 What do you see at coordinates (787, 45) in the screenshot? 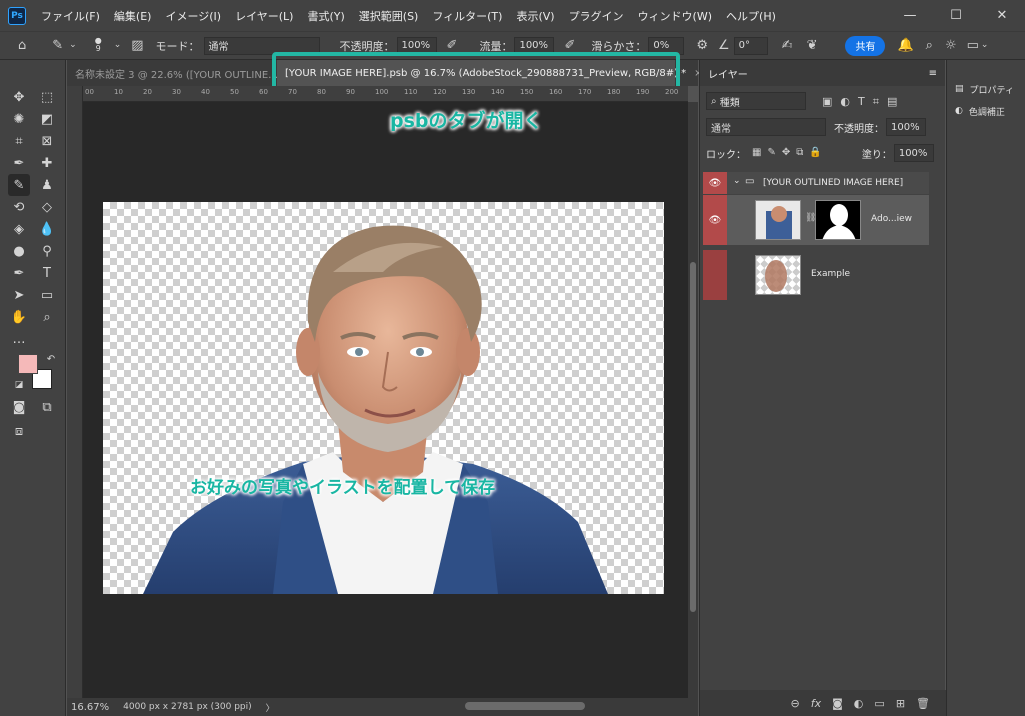
I see `pressure-size-icon: ✍` at bounding box center [787, 45].